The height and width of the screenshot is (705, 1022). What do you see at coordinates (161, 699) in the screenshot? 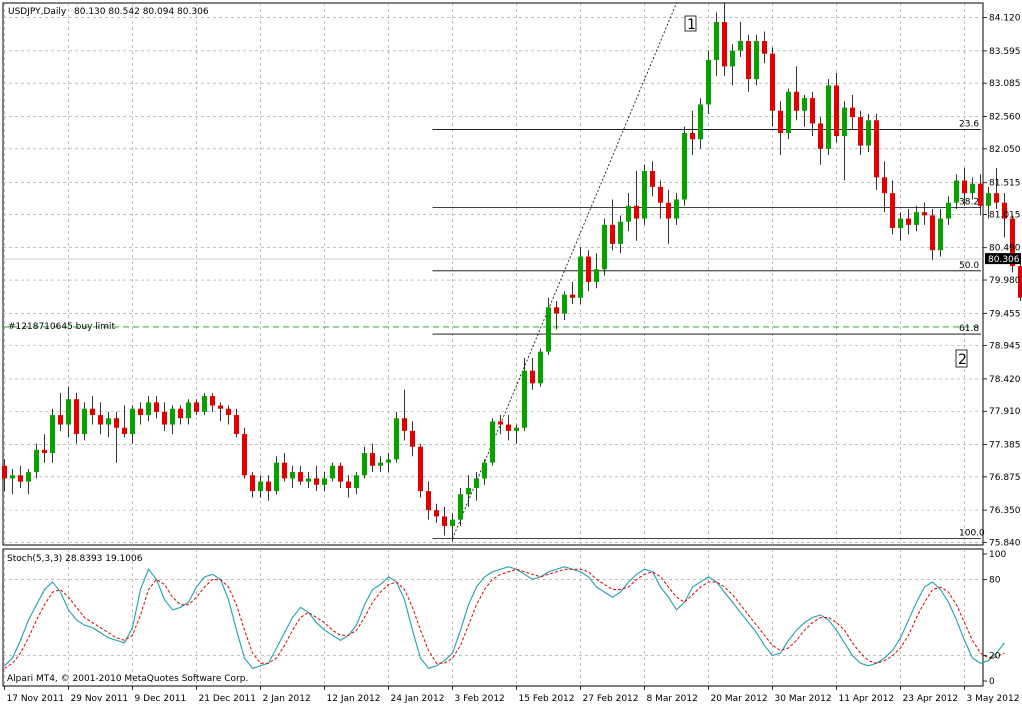
I see `date-tick-label: 9 Dec 2011` at bounding box center [161, 699].